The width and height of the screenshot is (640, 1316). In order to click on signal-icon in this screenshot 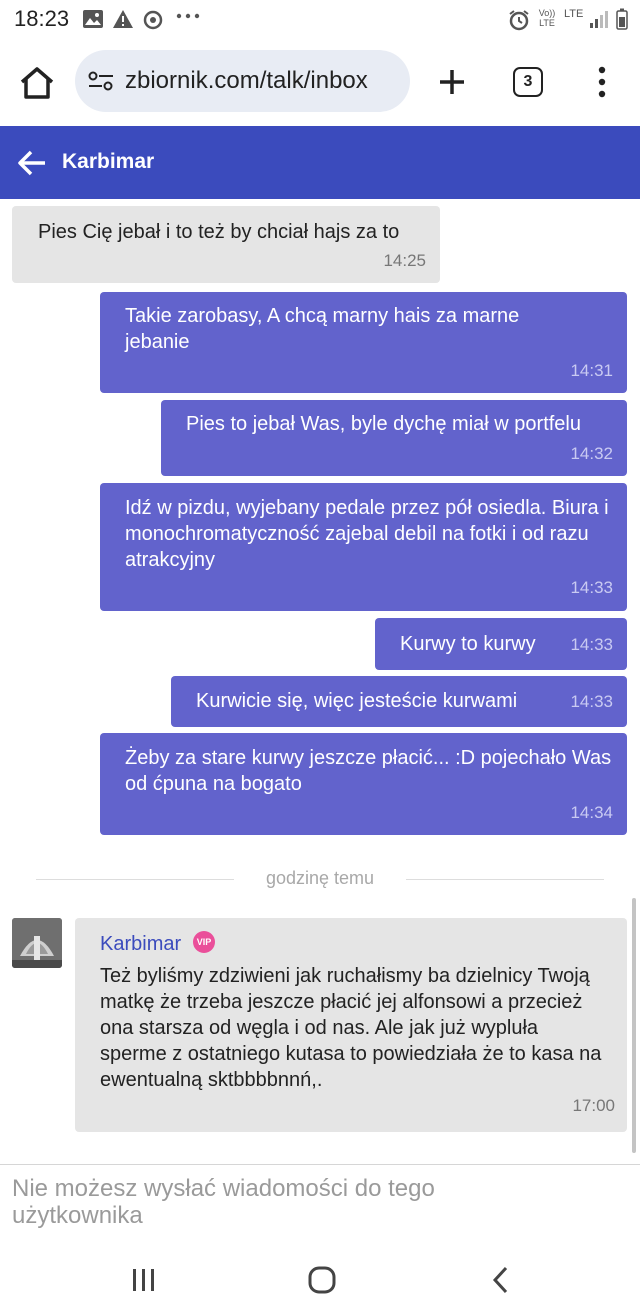, I will do `click(599, 21)`.